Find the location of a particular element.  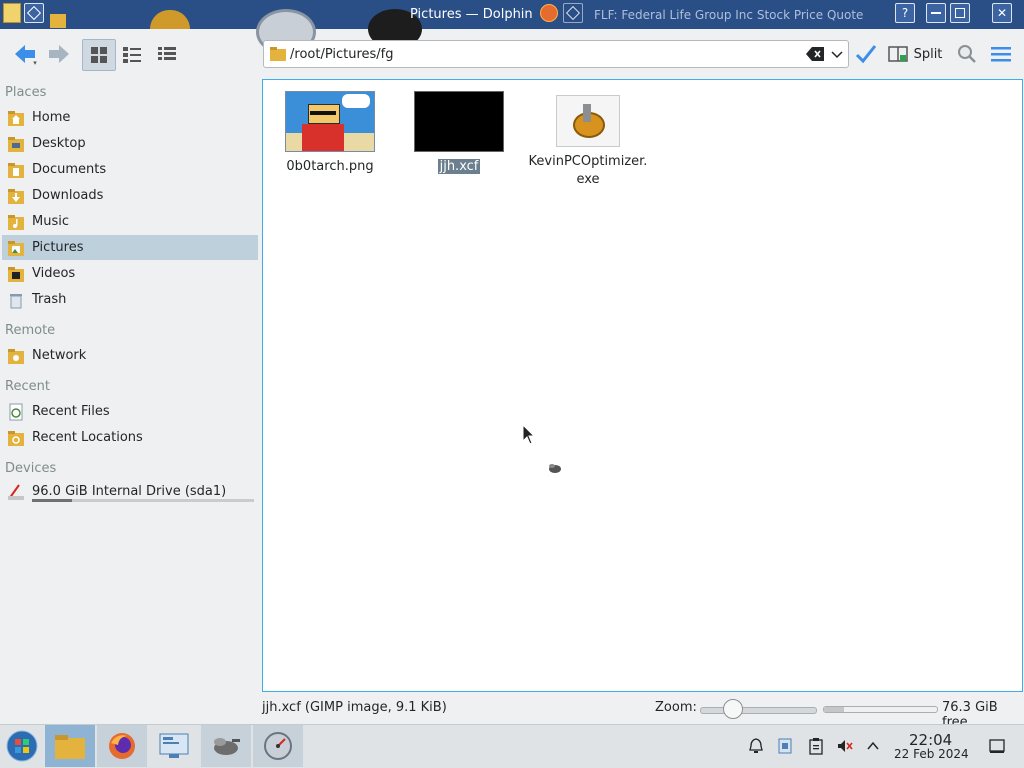

show-desktop-icon is located at coordinates (997, 746).